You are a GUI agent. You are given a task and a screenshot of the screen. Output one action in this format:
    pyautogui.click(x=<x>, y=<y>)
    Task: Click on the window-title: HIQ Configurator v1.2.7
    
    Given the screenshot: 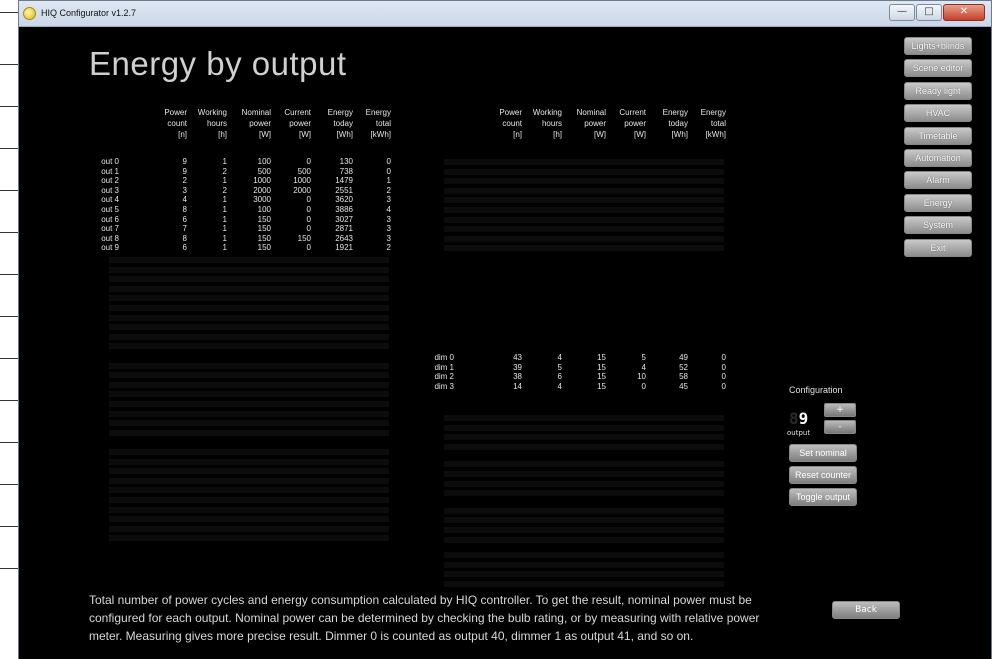 What is the action you would take?
    pyautogui.click(x=89, y=13)
    